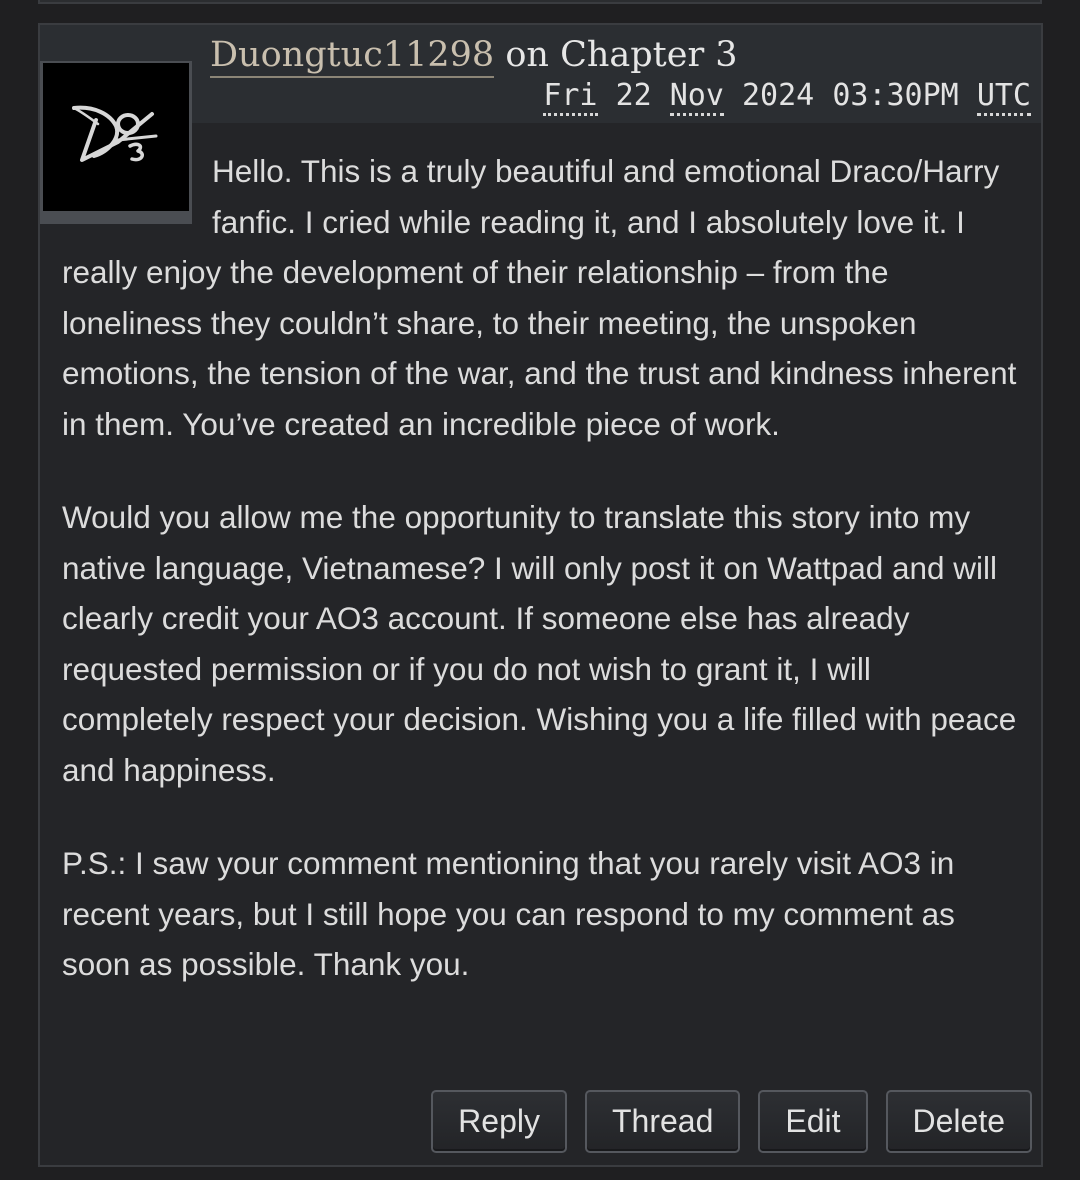  What do you see at coordinates (662, 1121) in the screenshot?
I see `thread-button: Thread` at bounding box center [662, 1121].